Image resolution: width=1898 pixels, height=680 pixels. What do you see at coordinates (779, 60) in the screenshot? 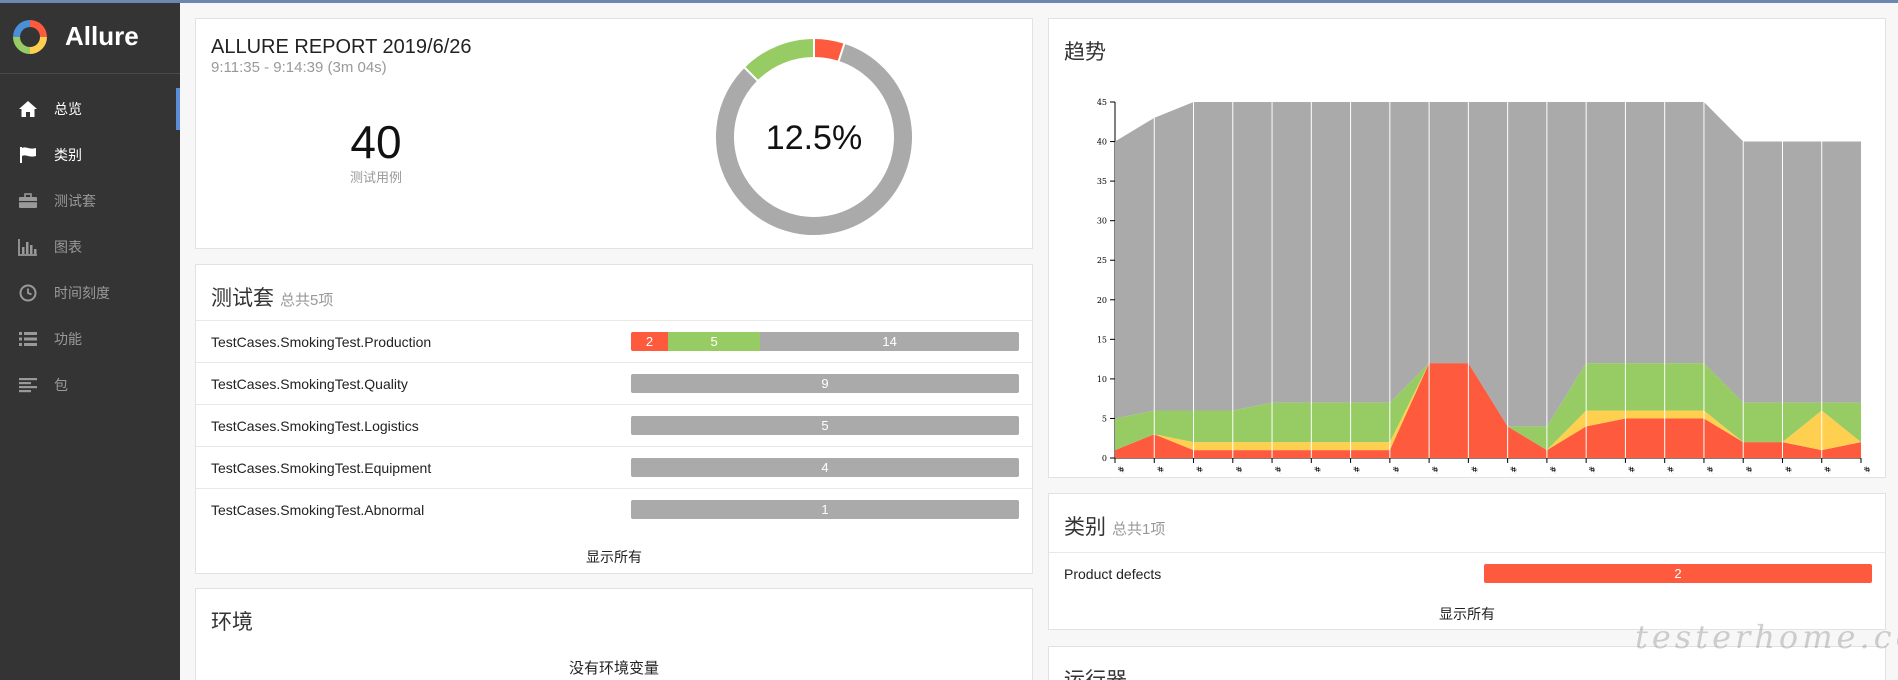
I see `donut-slice-passed` at bounding box center [779, 60].